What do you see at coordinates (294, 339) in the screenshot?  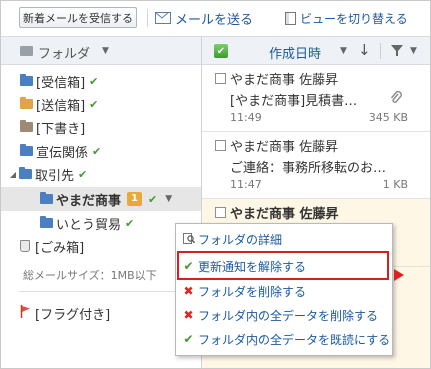 I see `menu-item-label: フォルダ内の全データを既読にする` at bounding box center [294, 339].